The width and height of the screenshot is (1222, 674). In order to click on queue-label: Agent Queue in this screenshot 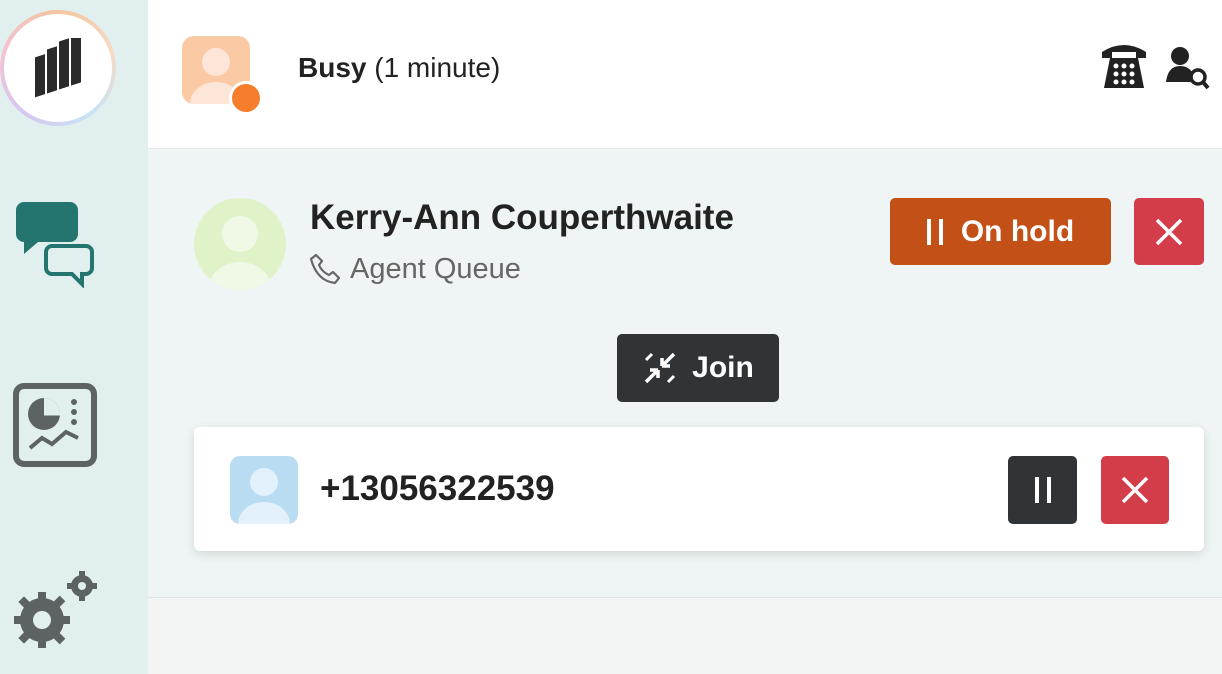, I will do `click(435, 268)`.